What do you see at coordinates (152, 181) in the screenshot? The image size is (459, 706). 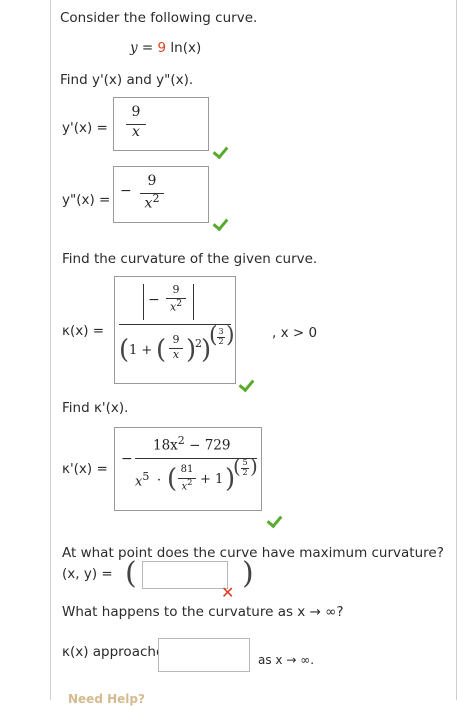 I see `y-double-prime-numerator: 9` at bounding box center [152, 181].